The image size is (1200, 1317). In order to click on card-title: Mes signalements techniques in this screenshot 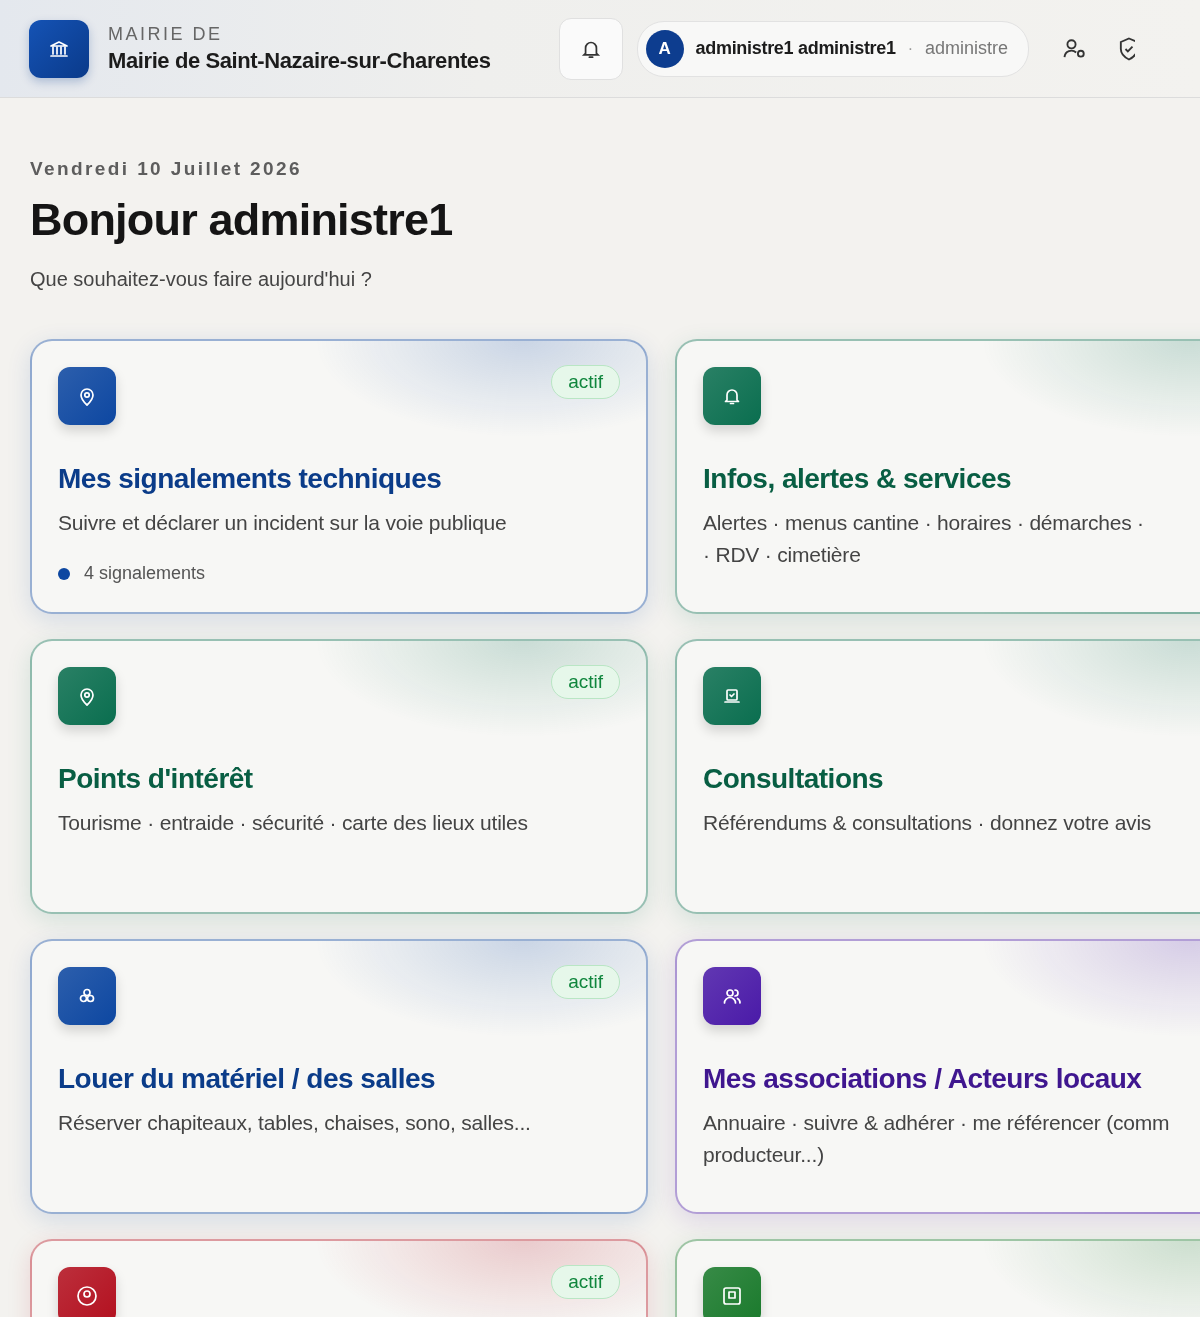, I will do `click(250, 479)`.